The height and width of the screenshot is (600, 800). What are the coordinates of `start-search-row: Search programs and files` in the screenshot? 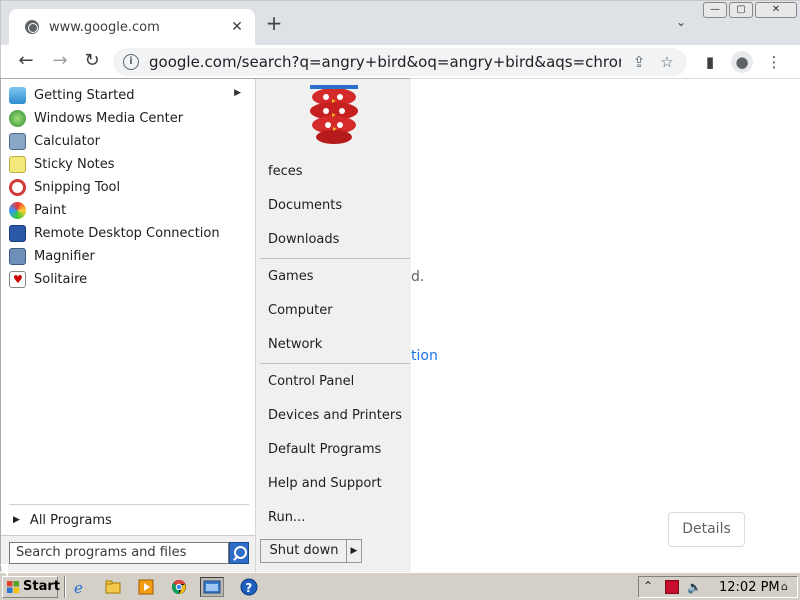 It's located at (128, 553).